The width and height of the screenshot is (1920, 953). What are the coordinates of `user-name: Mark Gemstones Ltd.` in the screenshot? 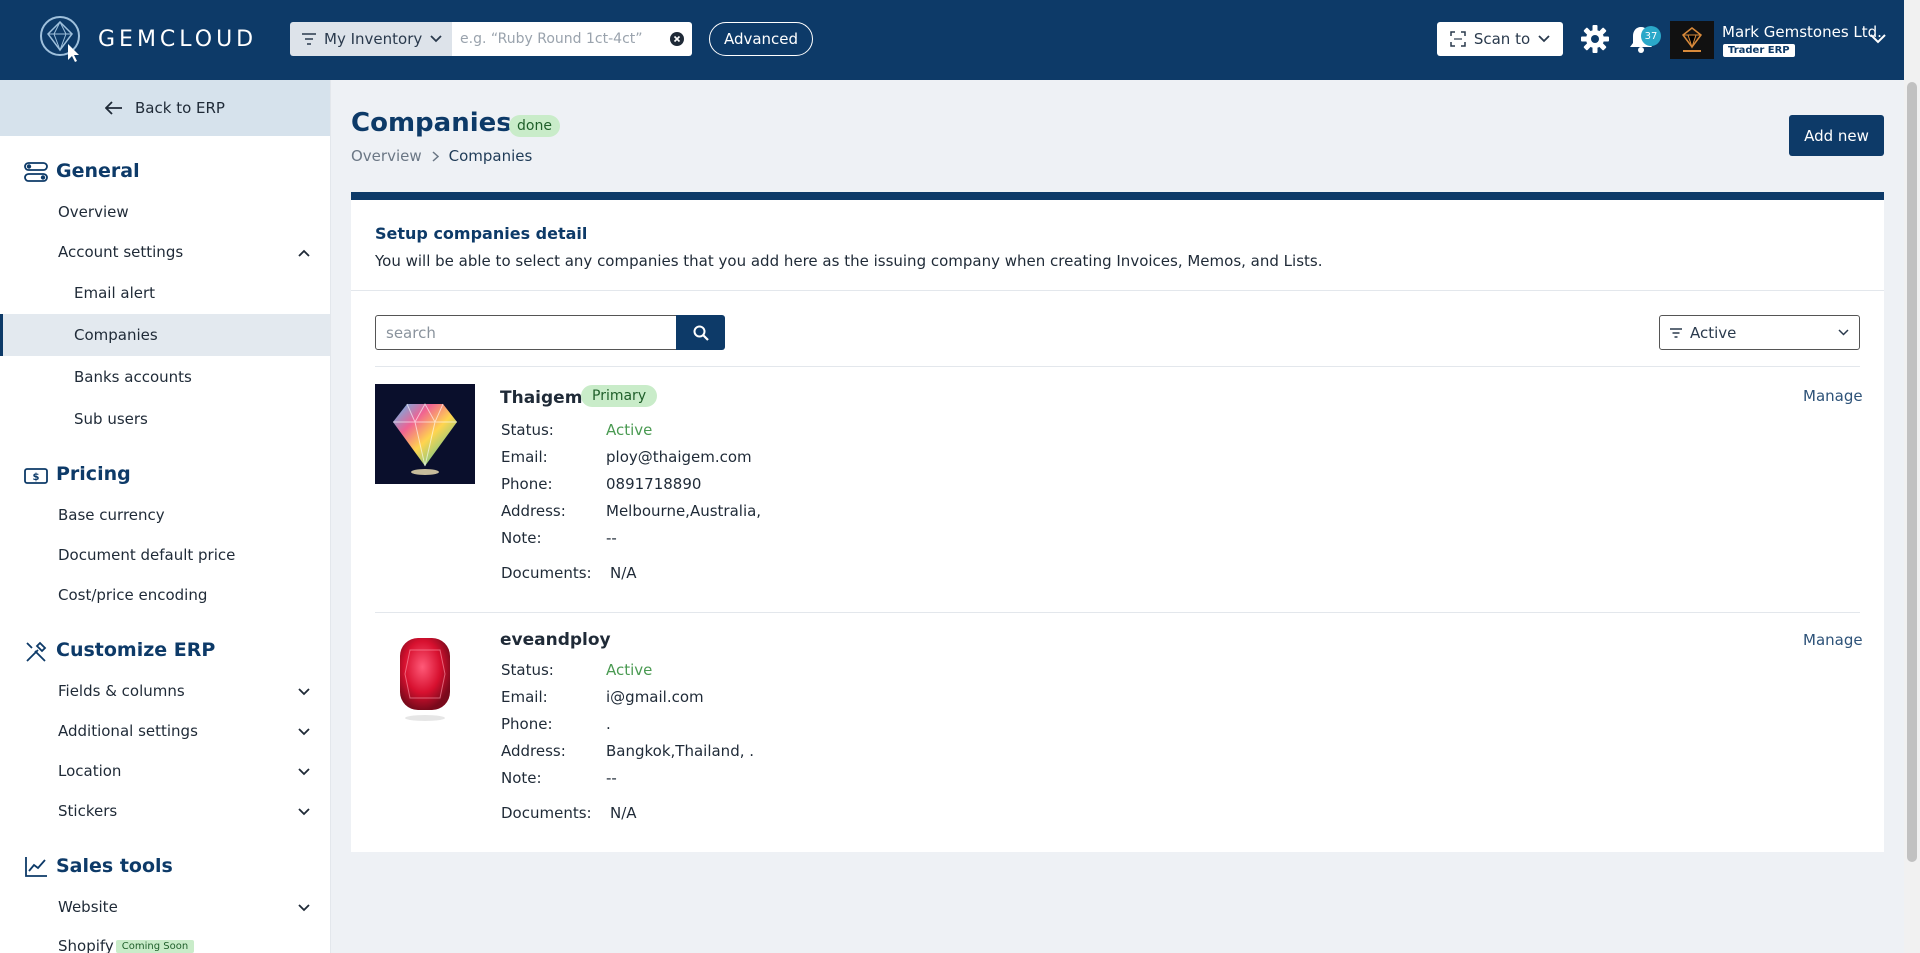 It's located at (1802, 32).